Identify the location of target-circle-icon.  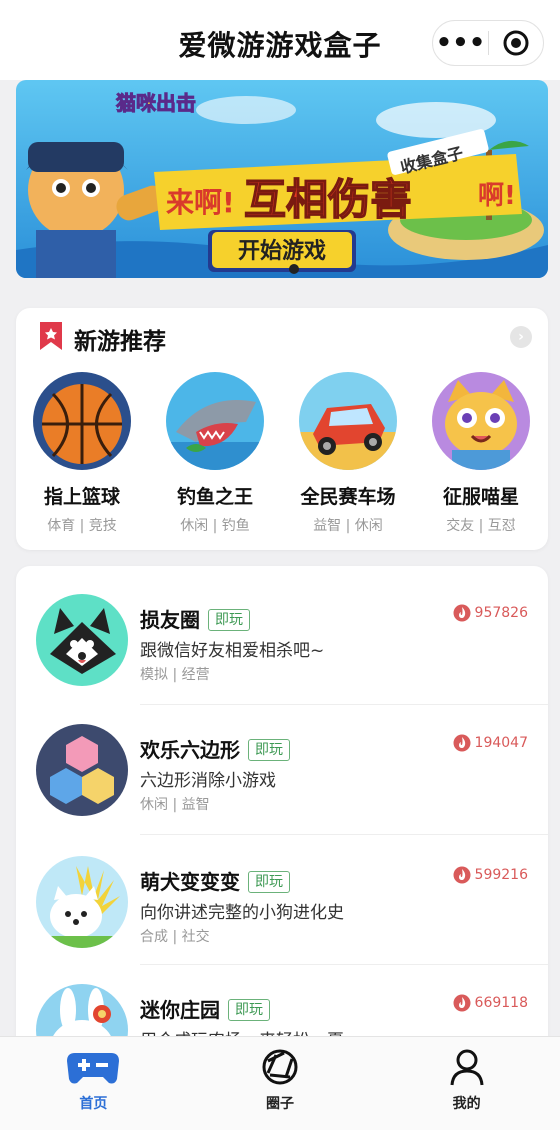
(516, 43).